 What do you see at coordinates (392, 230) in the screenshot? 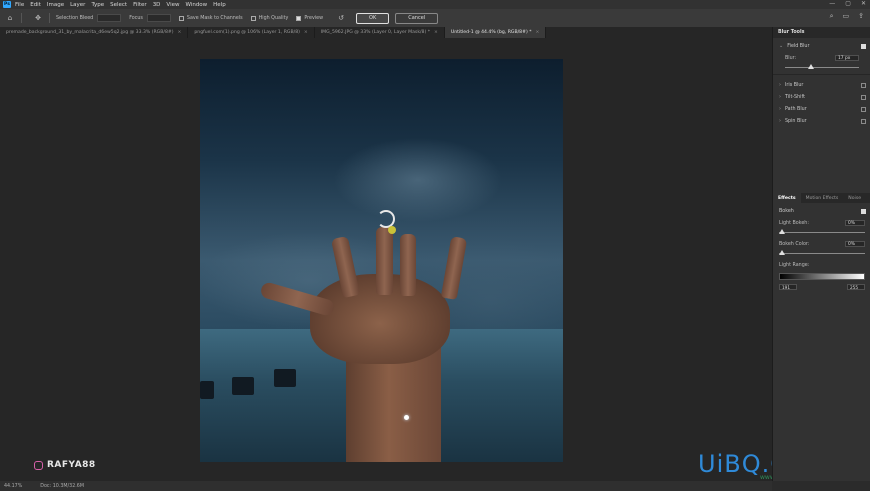
I see `blur-pin` at bounding box center [392, 230].